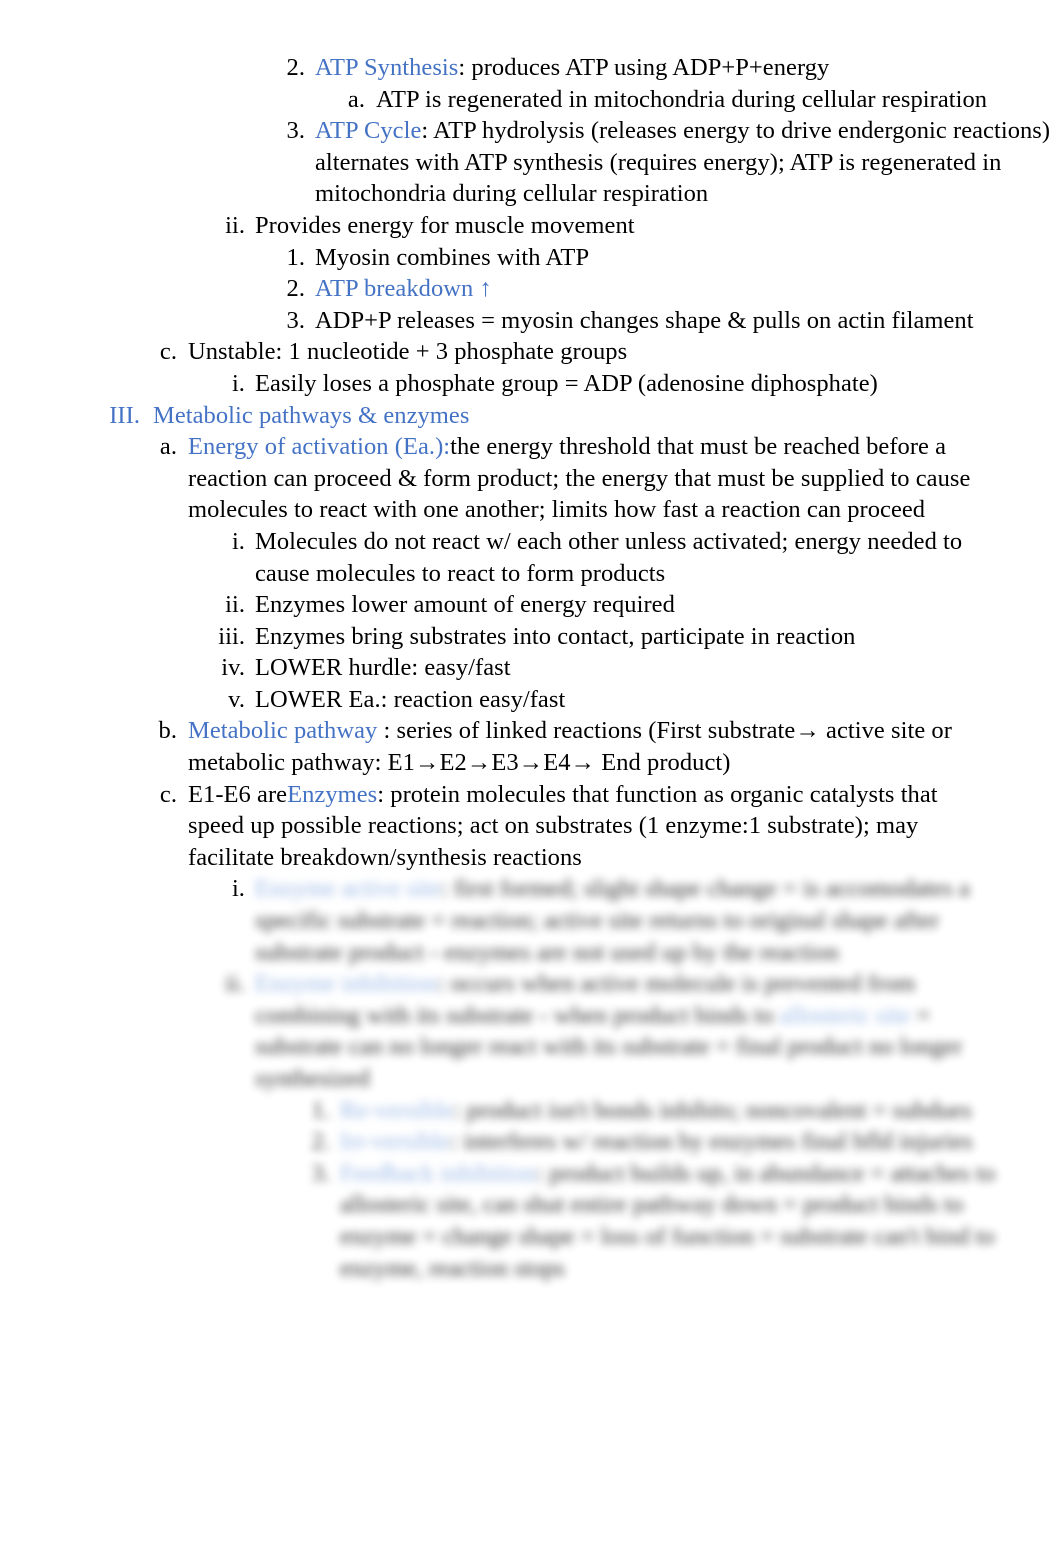 The image size is (1062, 1561). What do you see at coordinates (319, 447) in the screenshot?
I see `key-term: Energy of activation (Ea.):` at bounding box center [319, 447].